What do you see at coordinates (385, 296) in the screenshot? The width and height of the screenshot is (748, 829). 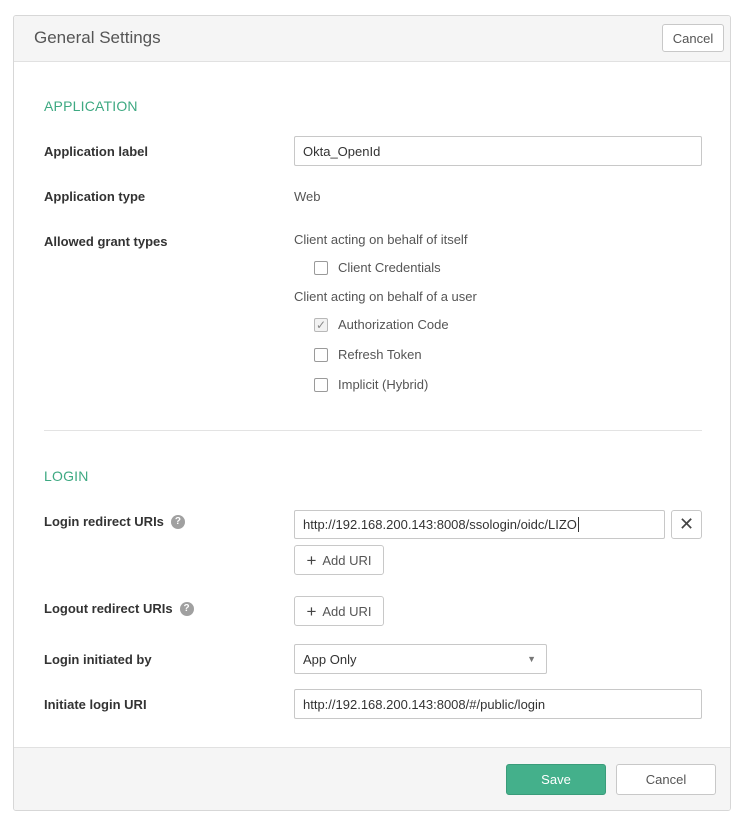 I see `grant-group-user: Client acting on behalf of a user` at bounding box center [385, 296].